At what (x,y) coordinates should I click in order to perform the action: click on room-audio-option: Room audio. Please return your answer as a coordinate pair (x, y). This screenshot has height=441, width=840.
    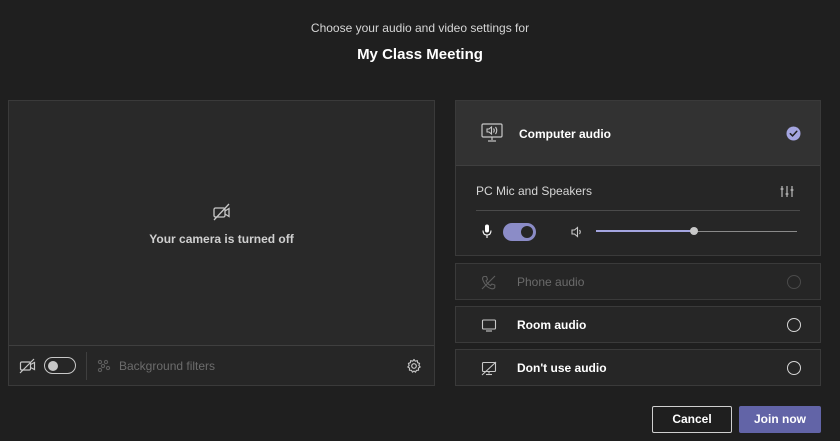
    Looking at the image, I should click on (638, 324).